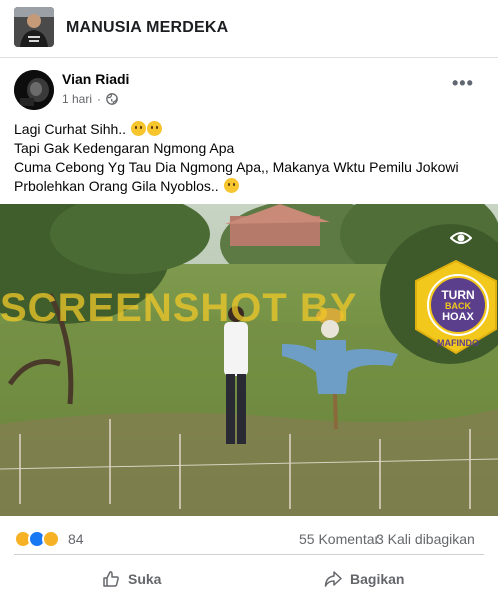  Describe the element at coordinates (231, 185) in the screenshot. I see `screaming-face-emoji` at that location.